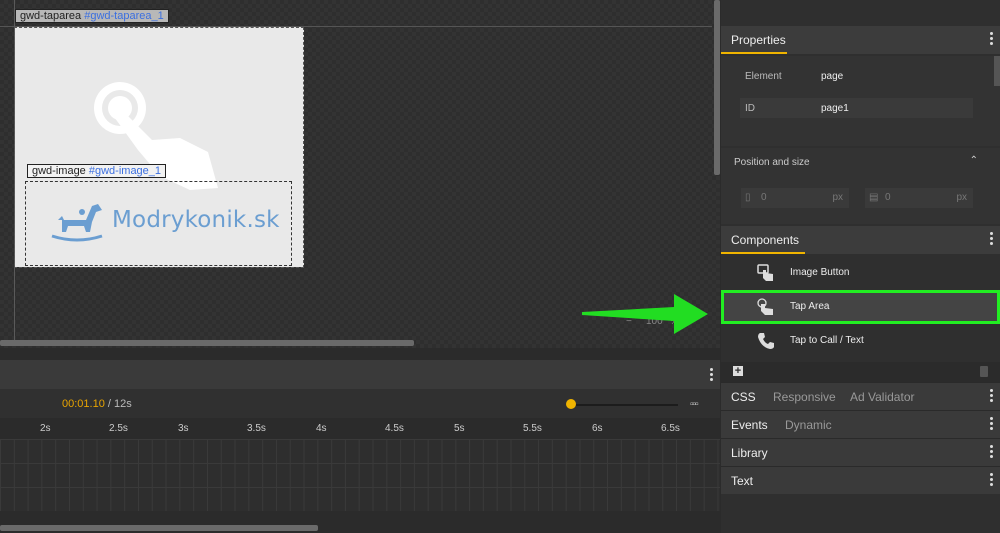  Describe the element at coordinates (748, 197) in the screenshot. I see `align-left-icon: ▯` at that location.